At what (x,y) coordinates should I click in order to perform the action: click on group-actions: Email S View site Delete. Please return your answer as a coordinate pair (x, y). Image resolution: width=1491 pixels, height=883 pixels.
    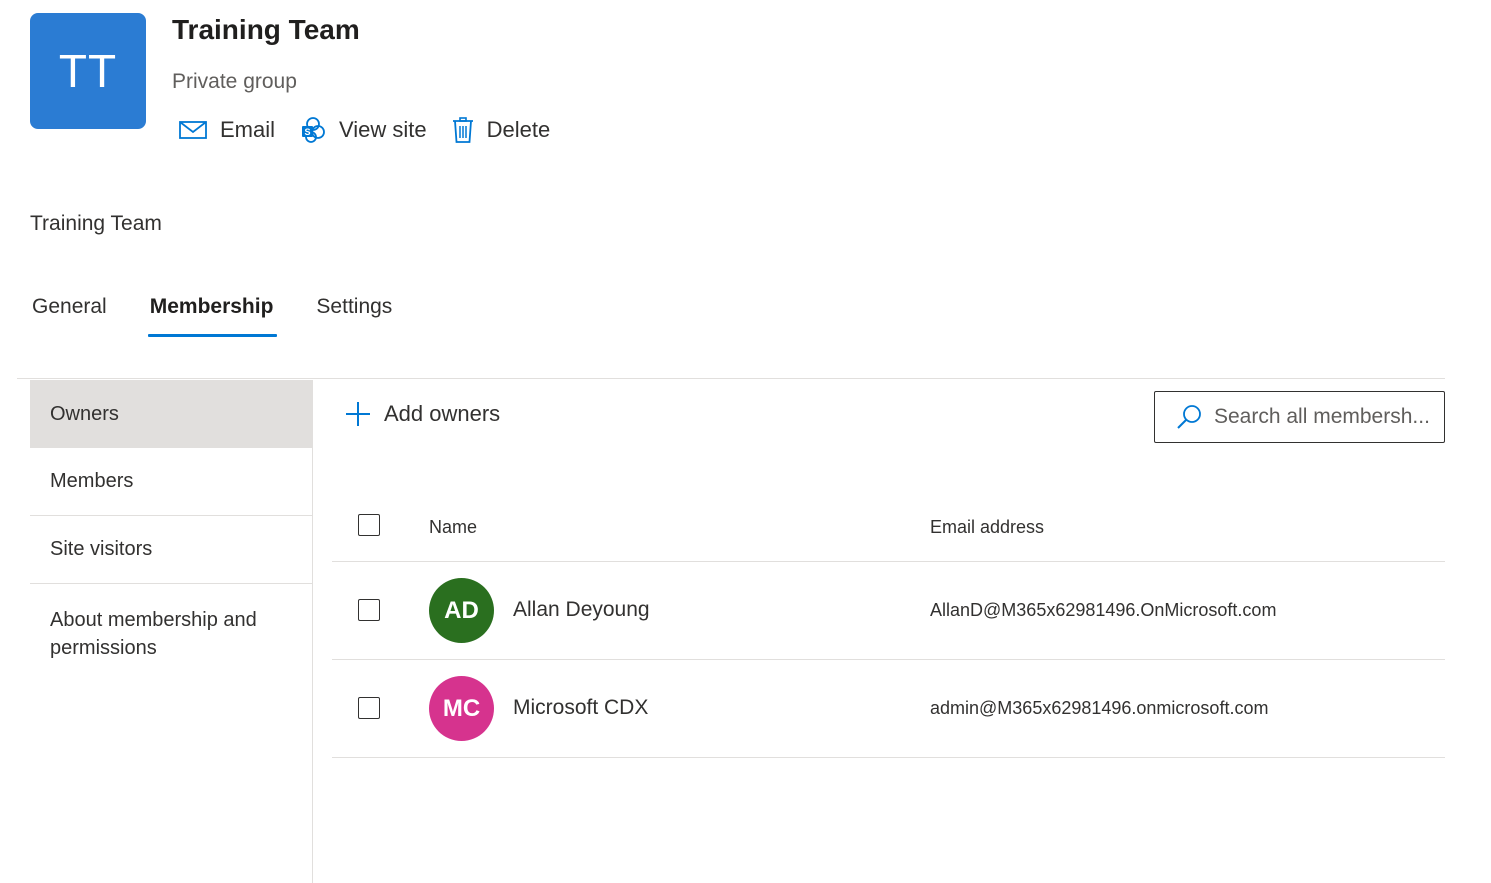
    Looking at the image, I should click on (376, 130).